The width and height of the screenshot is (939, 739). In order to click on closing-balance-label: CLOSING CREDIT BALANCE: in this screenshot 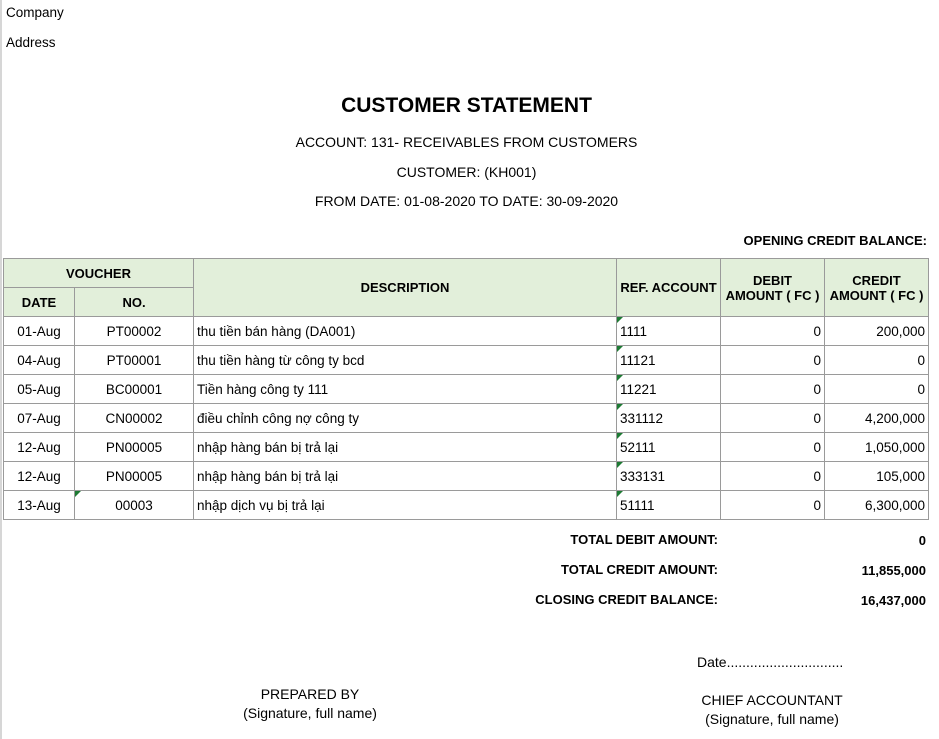, I will do `click(626, 599)`.